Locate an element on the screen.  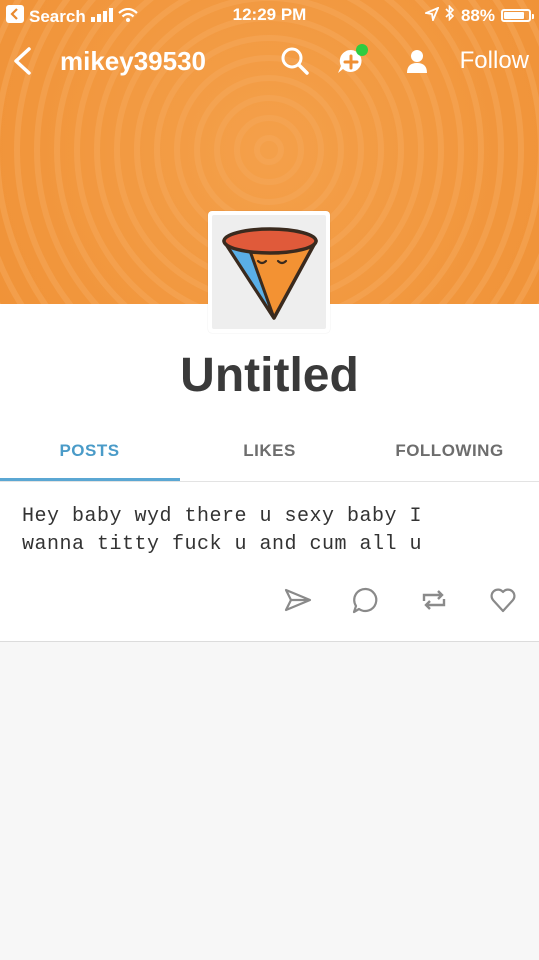
post-text-line: Hey baby wyd there u sexy baby I is located at coordinates (222, 516).